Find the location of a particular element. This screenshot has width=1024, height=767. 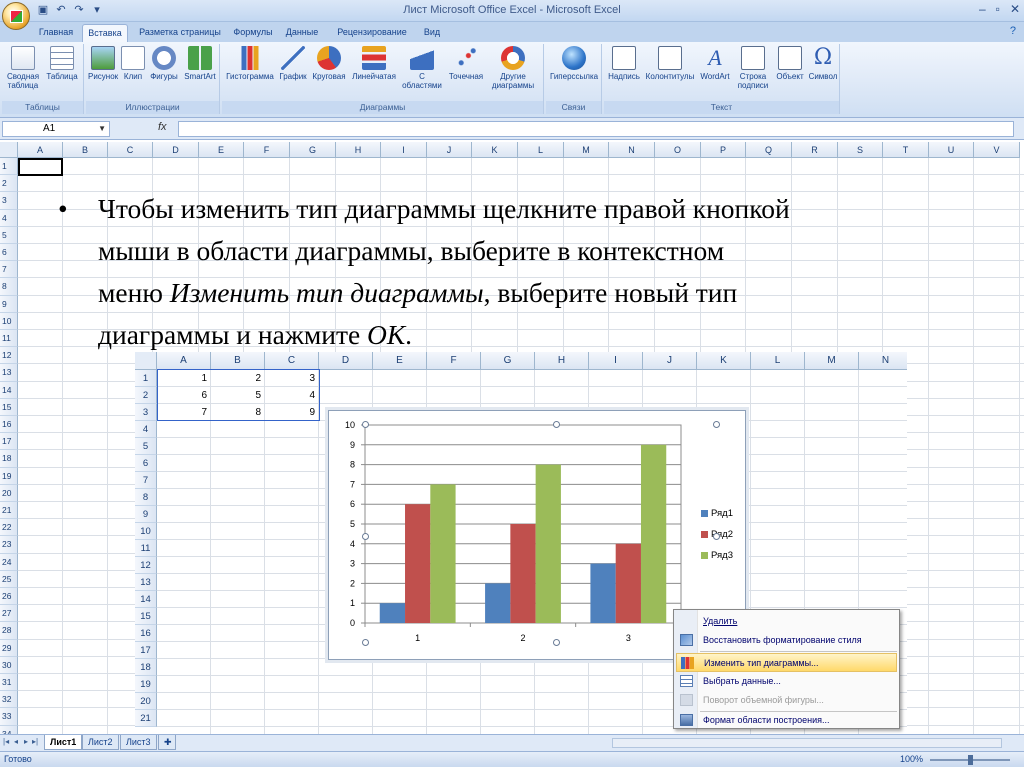

sheet-tab-3: Лист3 is located at coordinates (138, 742).